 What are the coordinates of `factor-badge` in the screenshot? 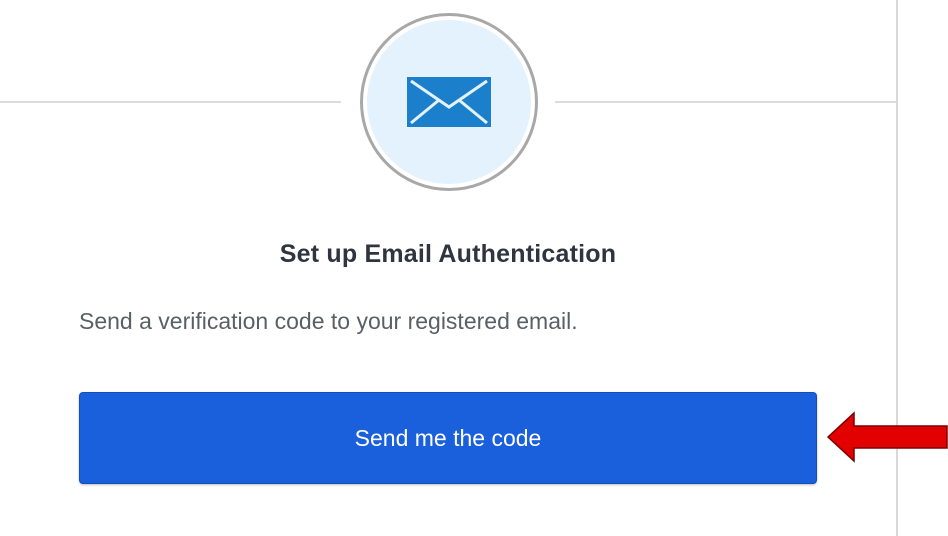 It's located at (449, 102).